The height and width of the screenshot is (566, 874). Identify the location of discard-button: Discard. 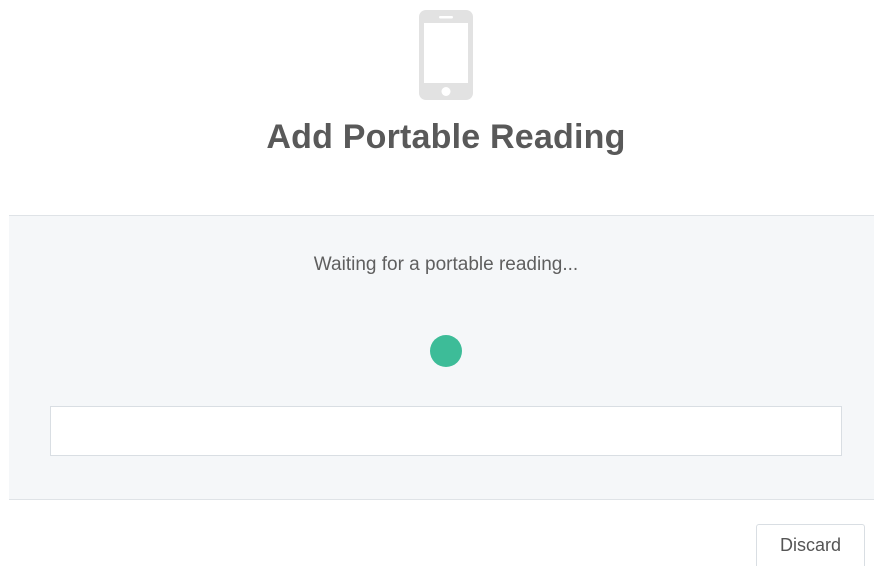
(810, 545).